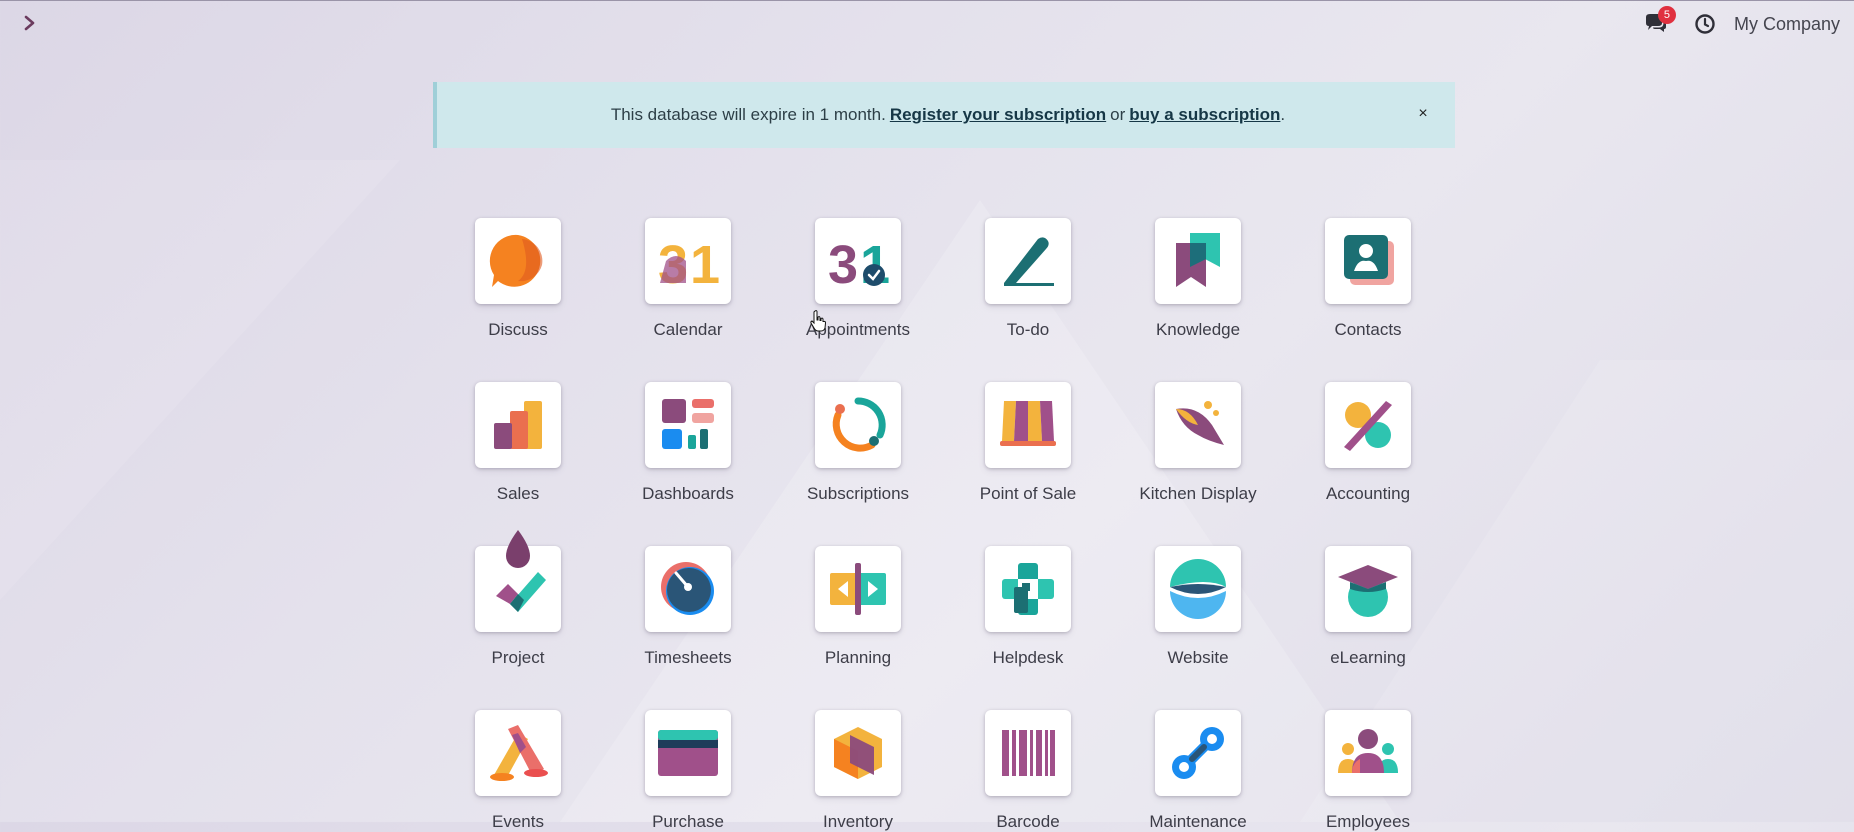  What do you see at coordinates (1368, 657) in the screenshot?
I see `app-label: eLearning` at bounding box center [1368, 657].